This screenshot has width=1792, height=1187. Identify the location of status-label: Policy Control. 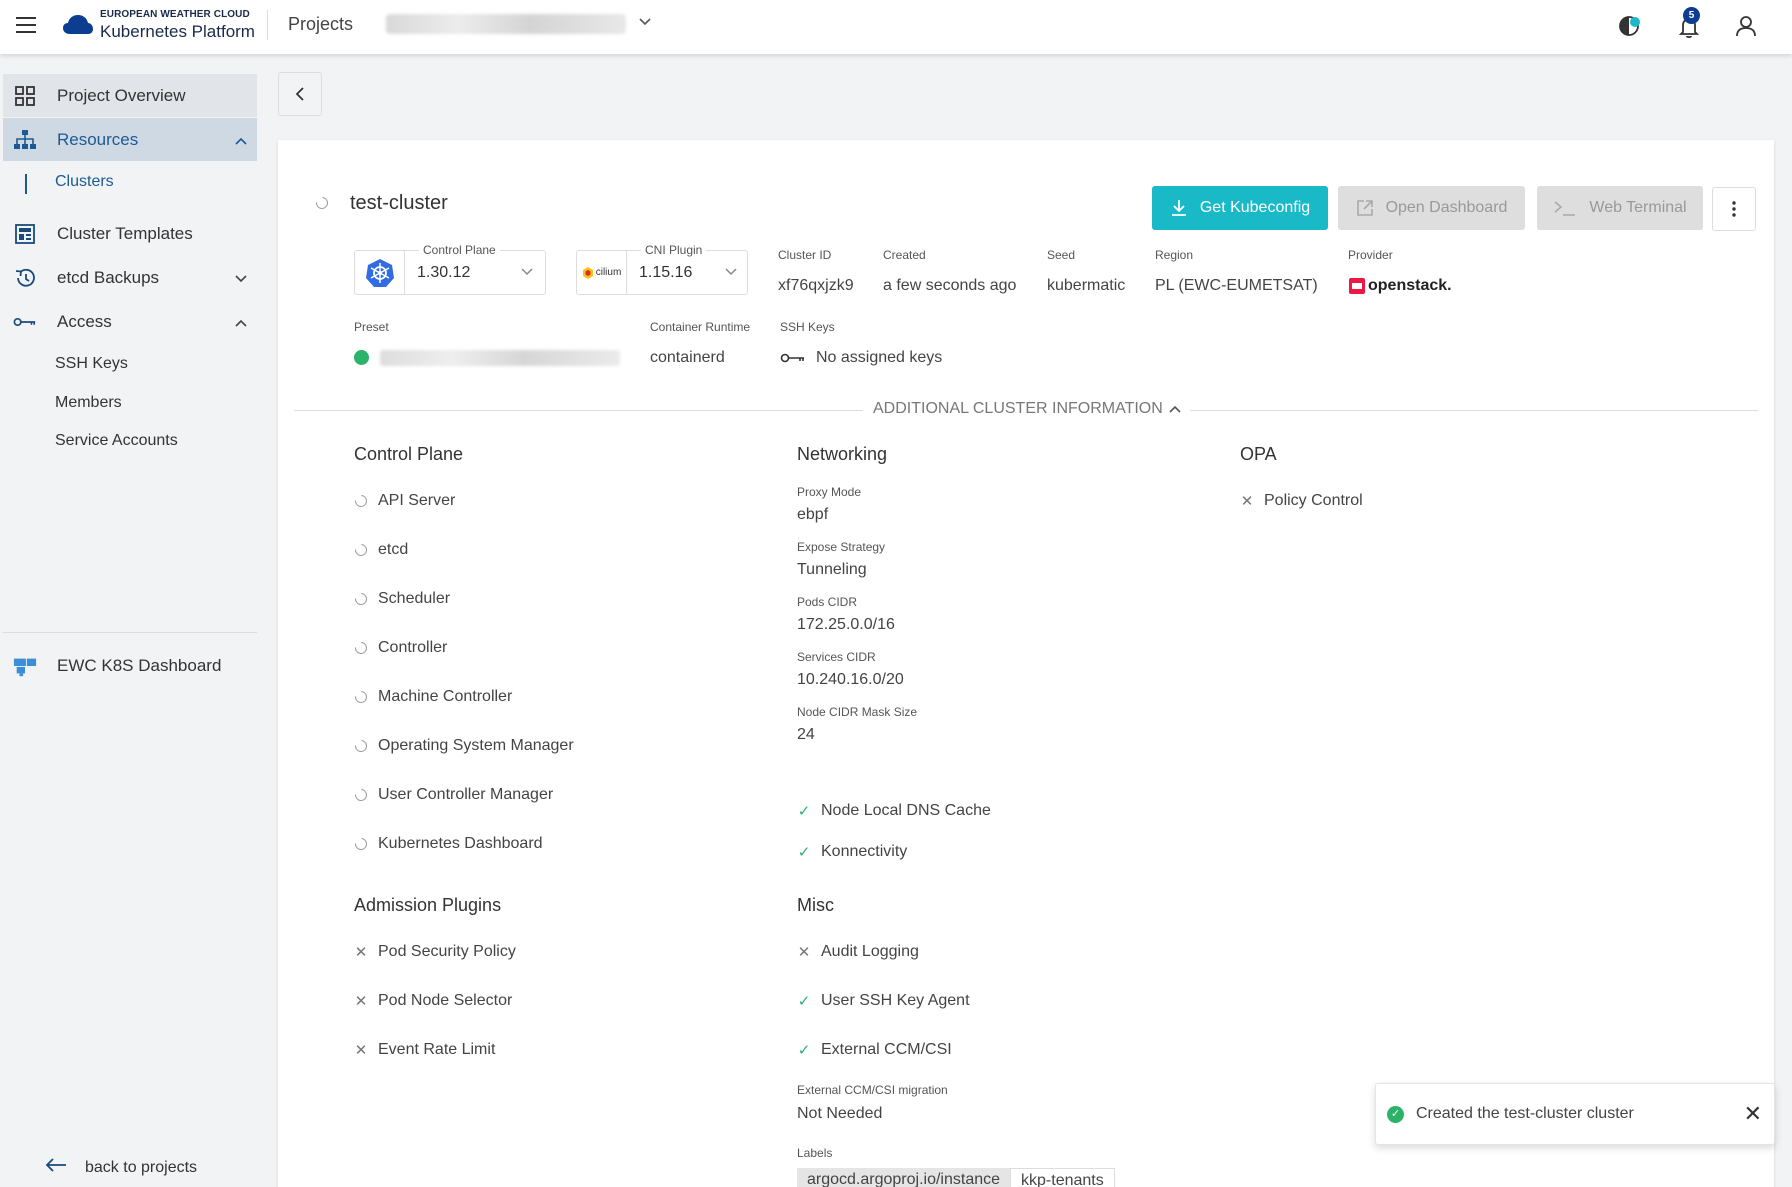
(1313, 500).